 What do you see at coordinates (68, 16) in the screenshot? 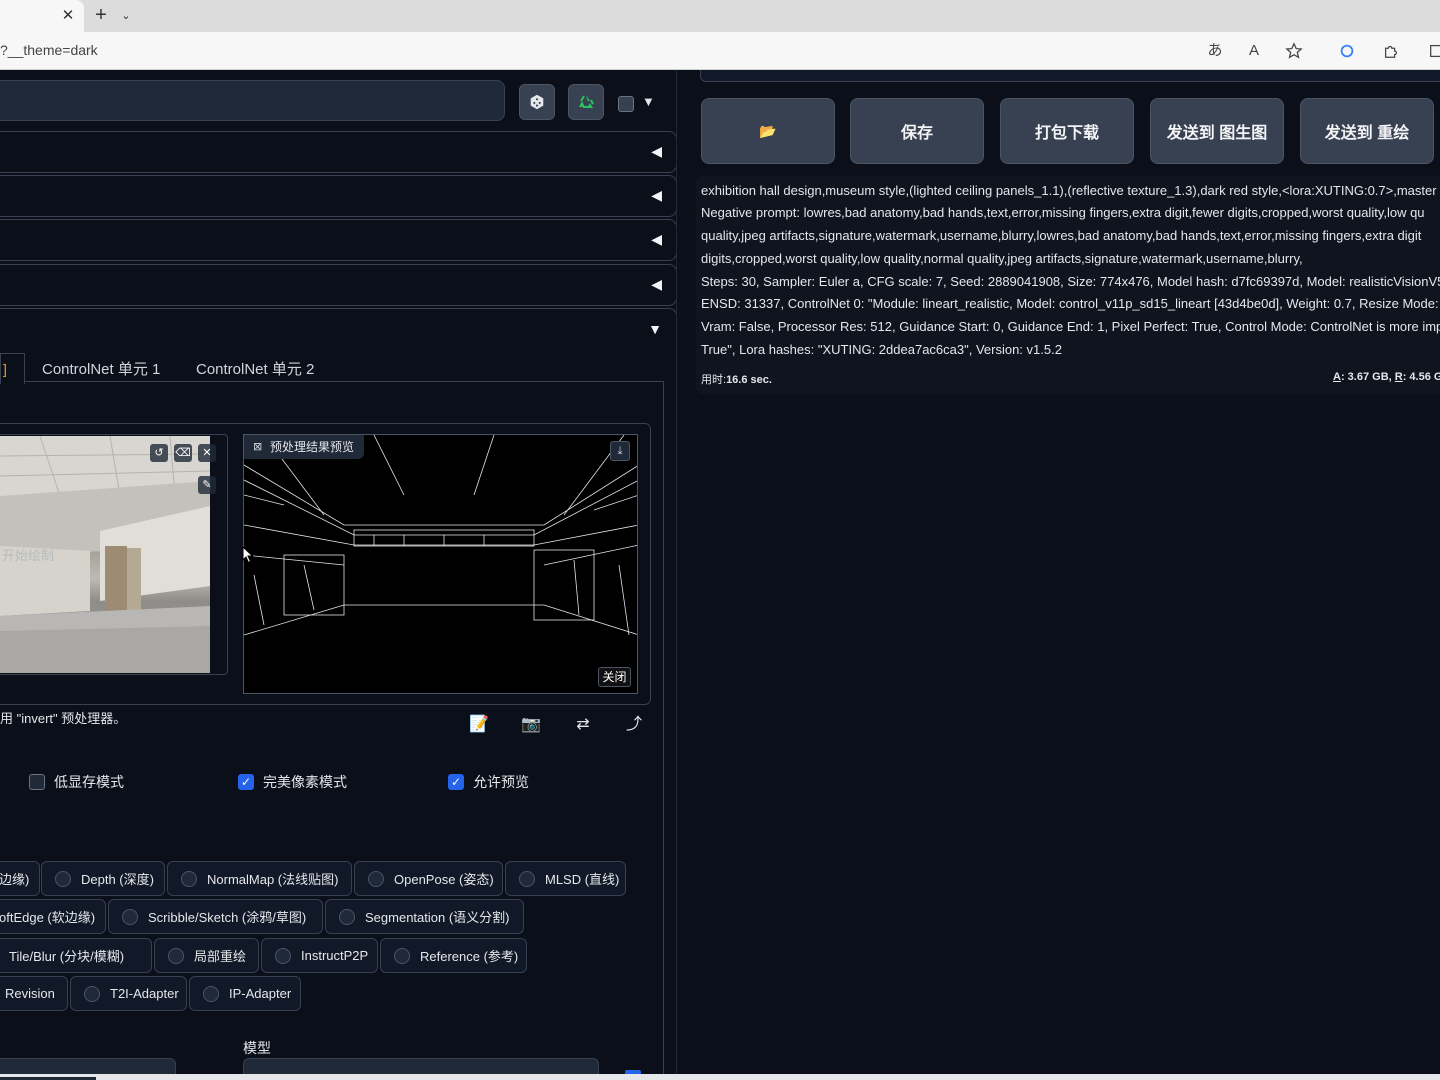
I see `close-tab-icon: ✕` at bounding box center [68, 16].